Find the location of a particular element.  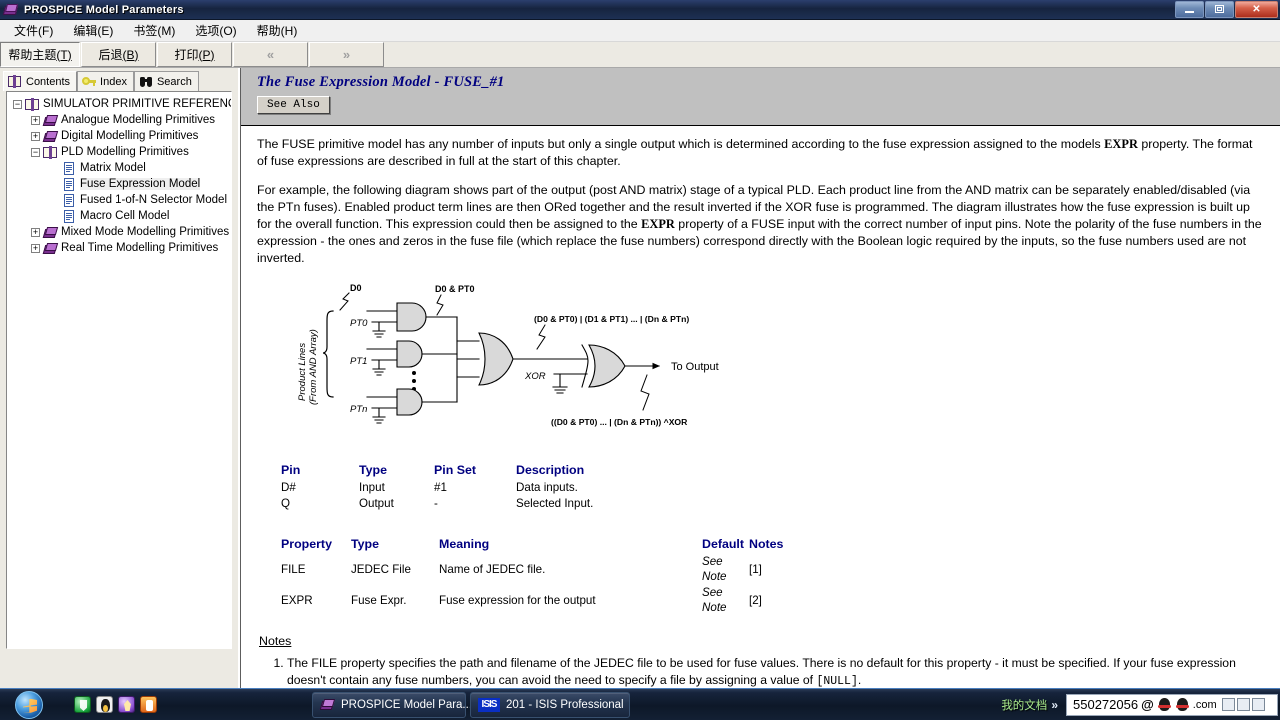

system-tray: 我的文档 » 550272056 @ .com is located at coordinates (1140, 704).